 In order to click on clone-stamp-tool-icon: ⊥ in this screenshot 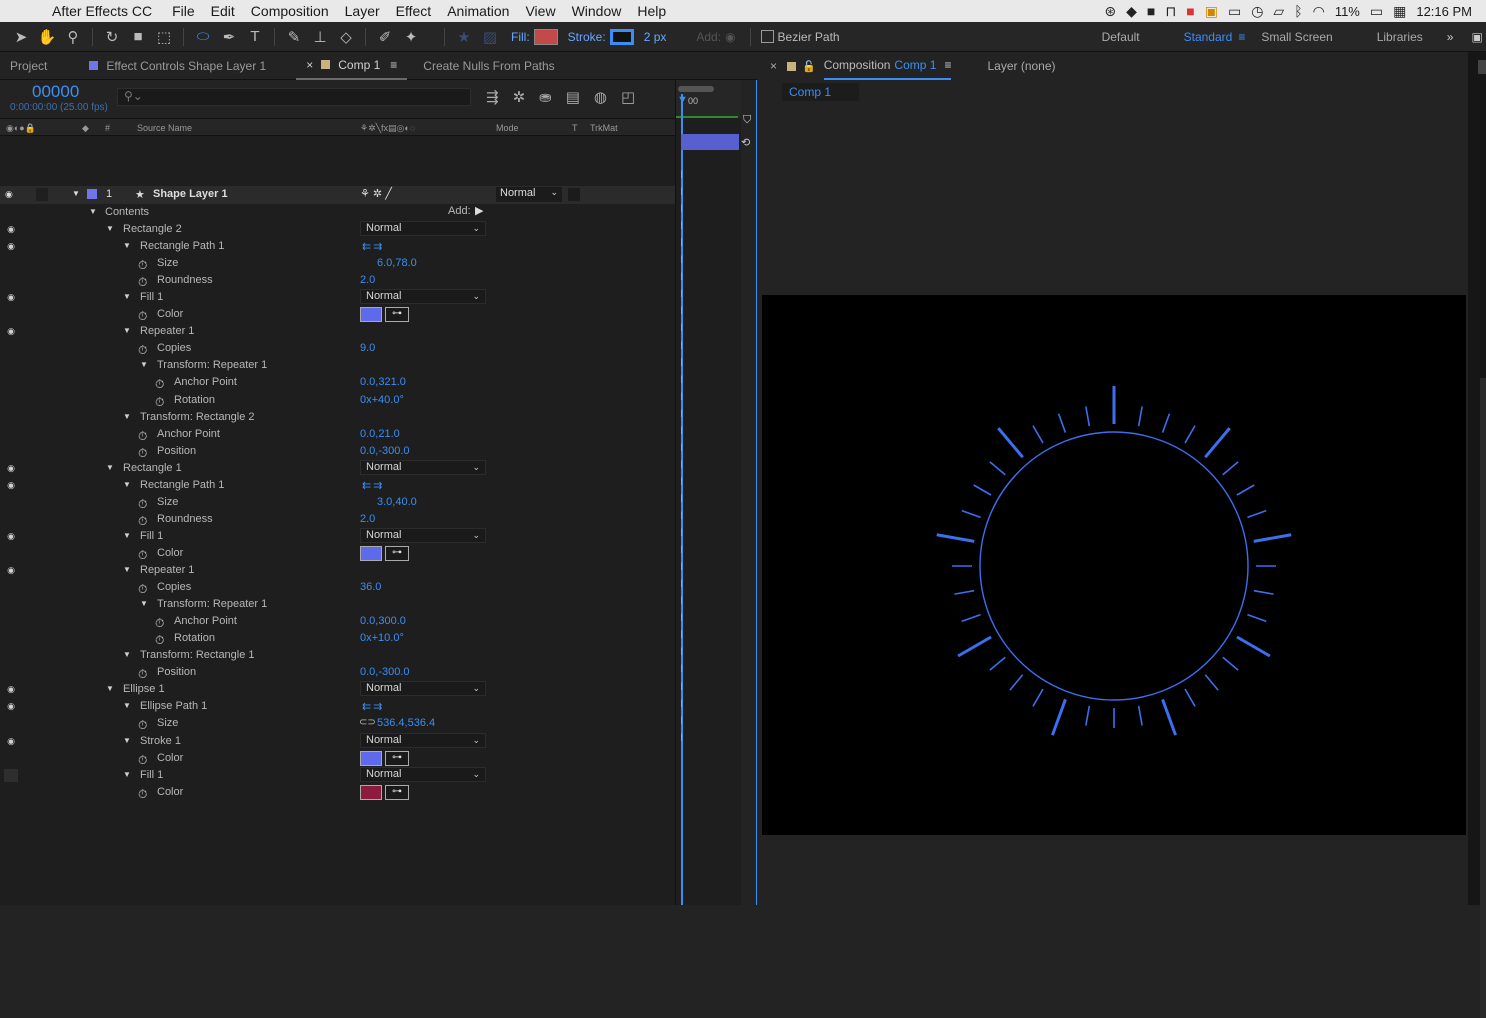, I will do `click(320, 37)`.